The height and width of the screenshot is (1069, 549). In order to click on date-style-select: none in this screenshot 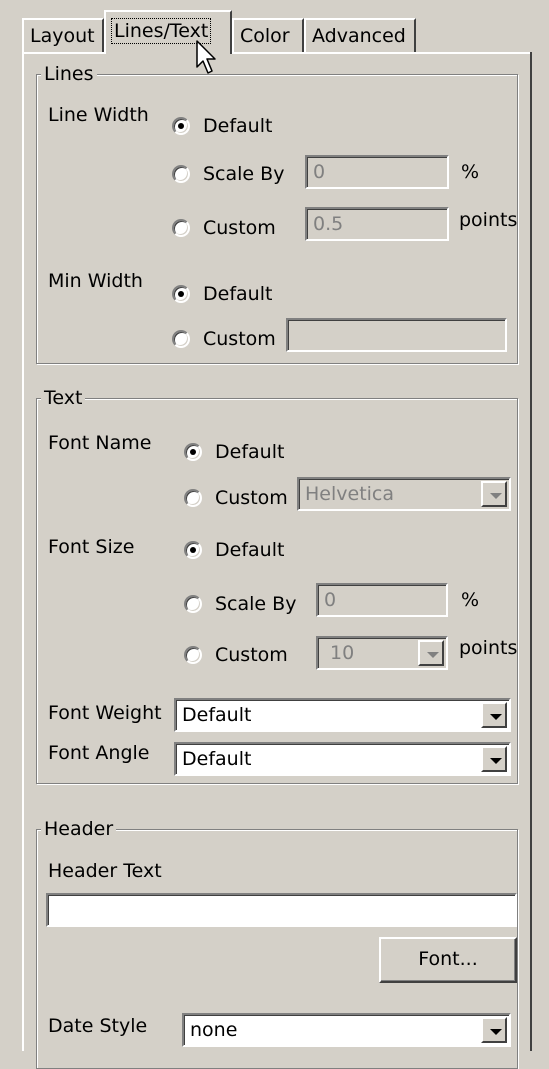, I will do `click(346, 1030)`.